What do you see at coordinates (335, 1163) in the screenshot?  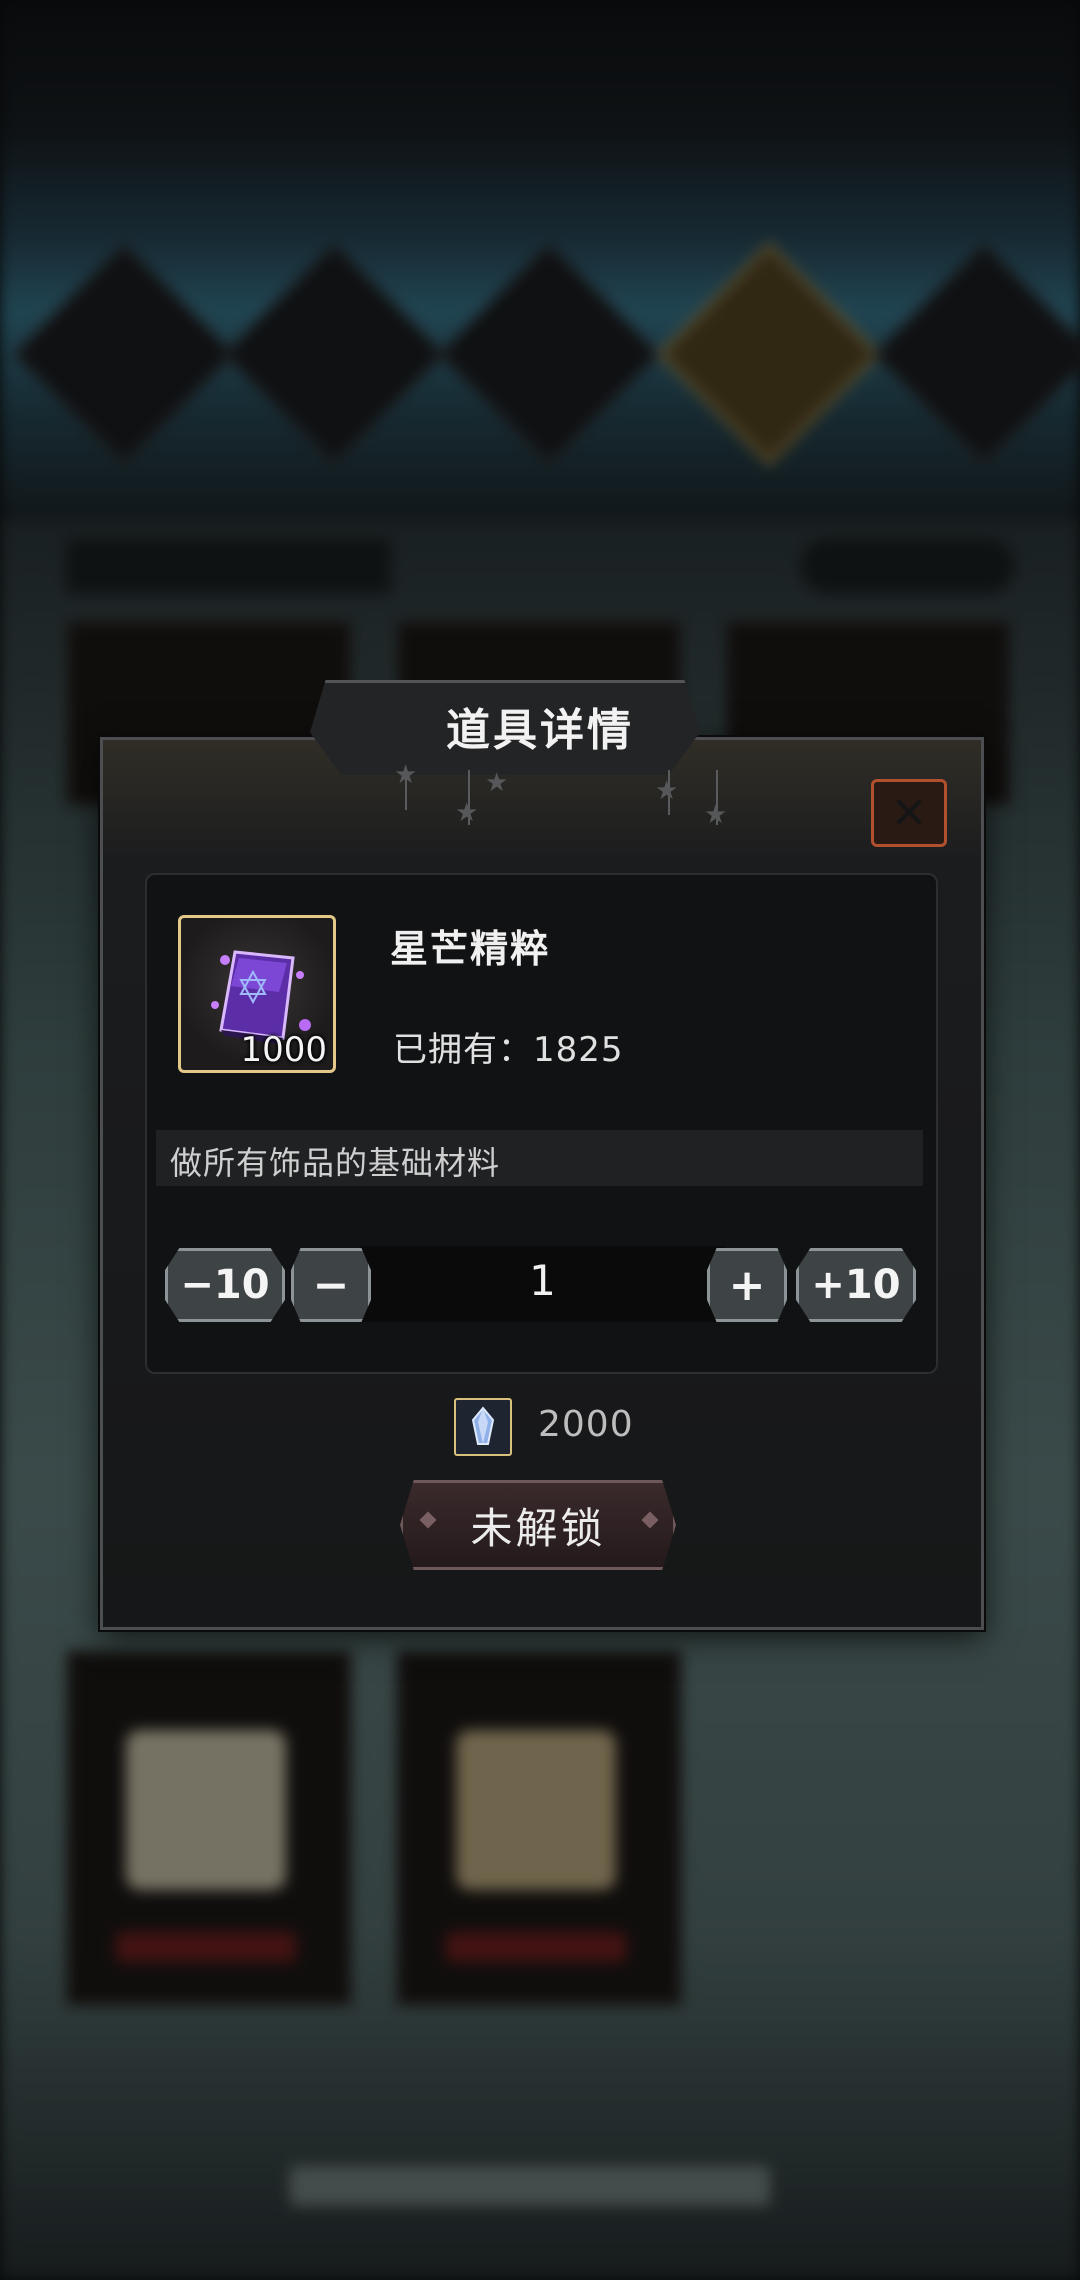 I see `item-description: 做所有饰品的基础材料` at bounding box center [335, 1163].